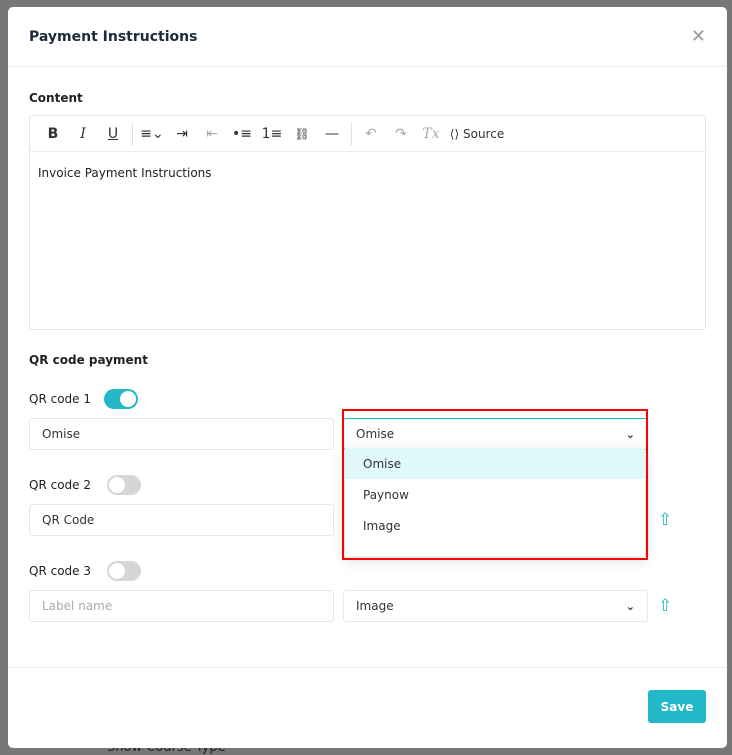  Describe the element at coordinates (181, 520) in the screenshot. I see `qr-code-2-name-input: QR Code` at that location.